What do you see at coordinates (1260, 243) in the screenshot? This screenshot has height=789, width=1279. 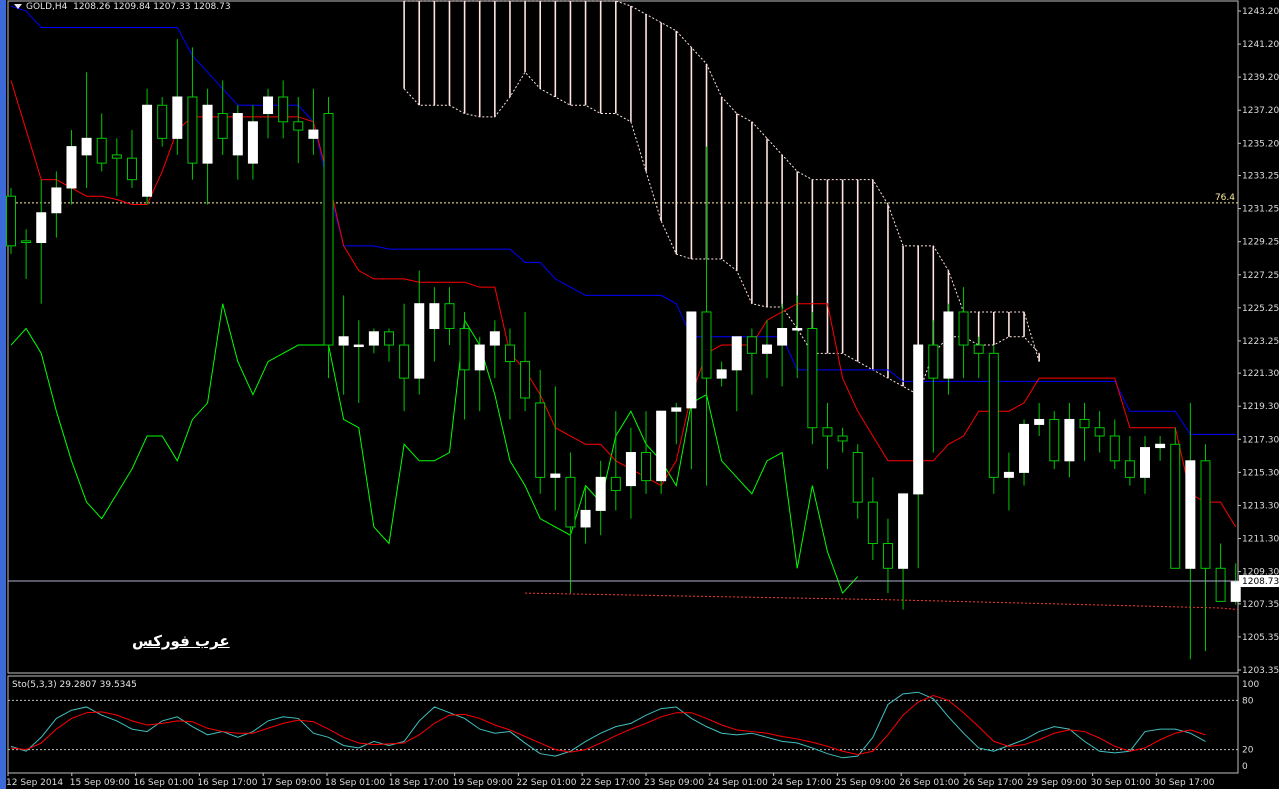 I see `price-tick-label: 1229.25` at bounding box center [1260, 243].